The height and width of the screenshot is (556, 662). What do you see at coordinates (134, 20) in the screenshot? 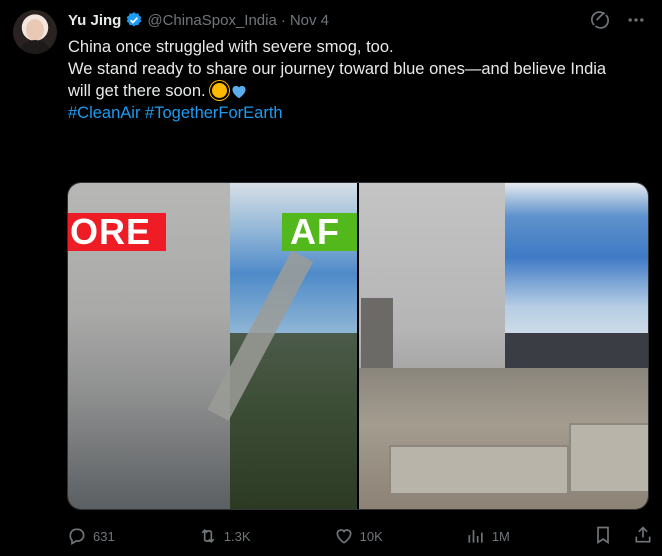
I see `verified-icon` at bounding box center [134, 20].